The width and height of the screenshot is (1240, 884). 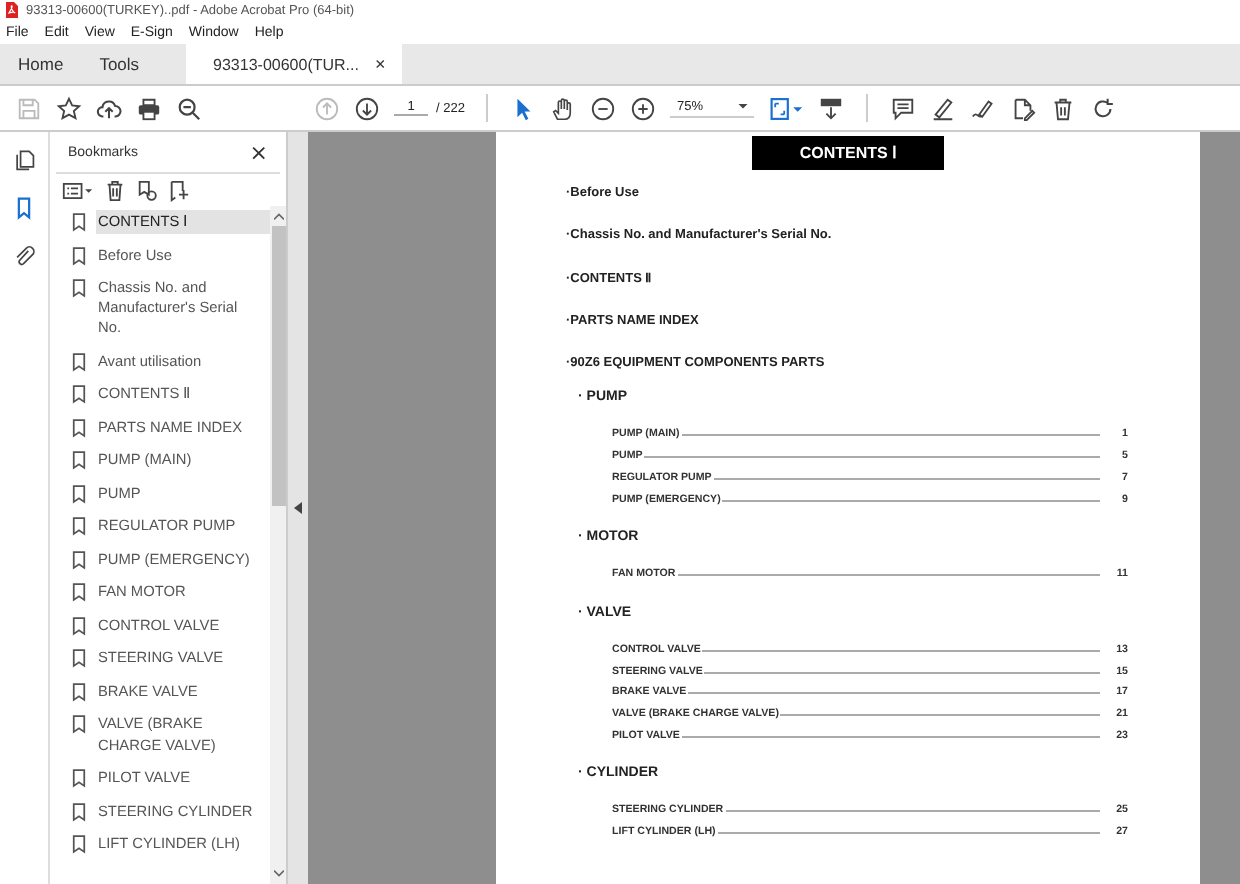 I want to click on cloud-upload-icon, so click(x=109, y=108).